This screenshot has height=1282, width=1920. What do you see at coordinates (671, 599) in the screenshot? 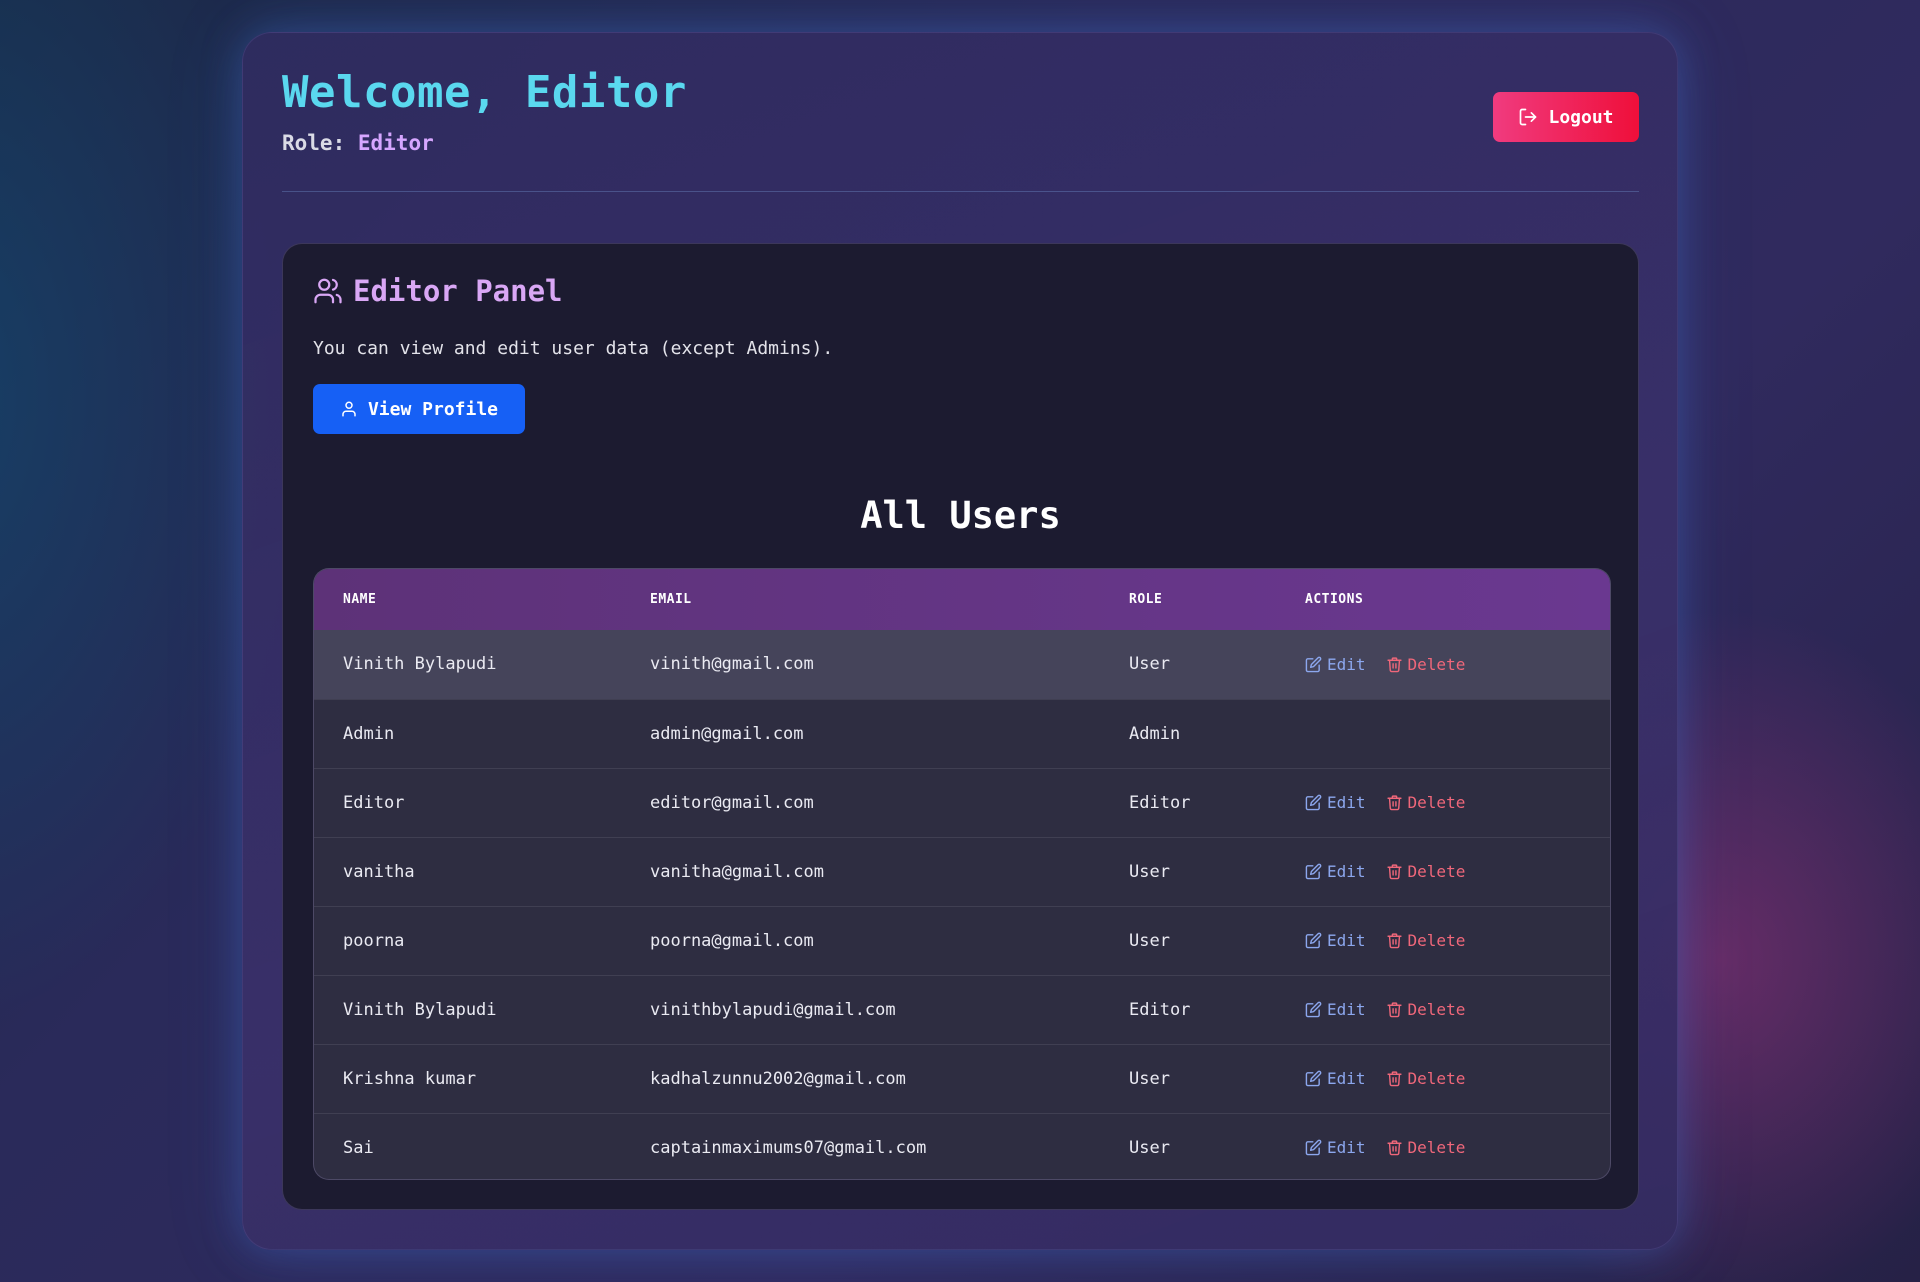
I see `column-header-email: EMAIL` at bounding box center [671, 599].